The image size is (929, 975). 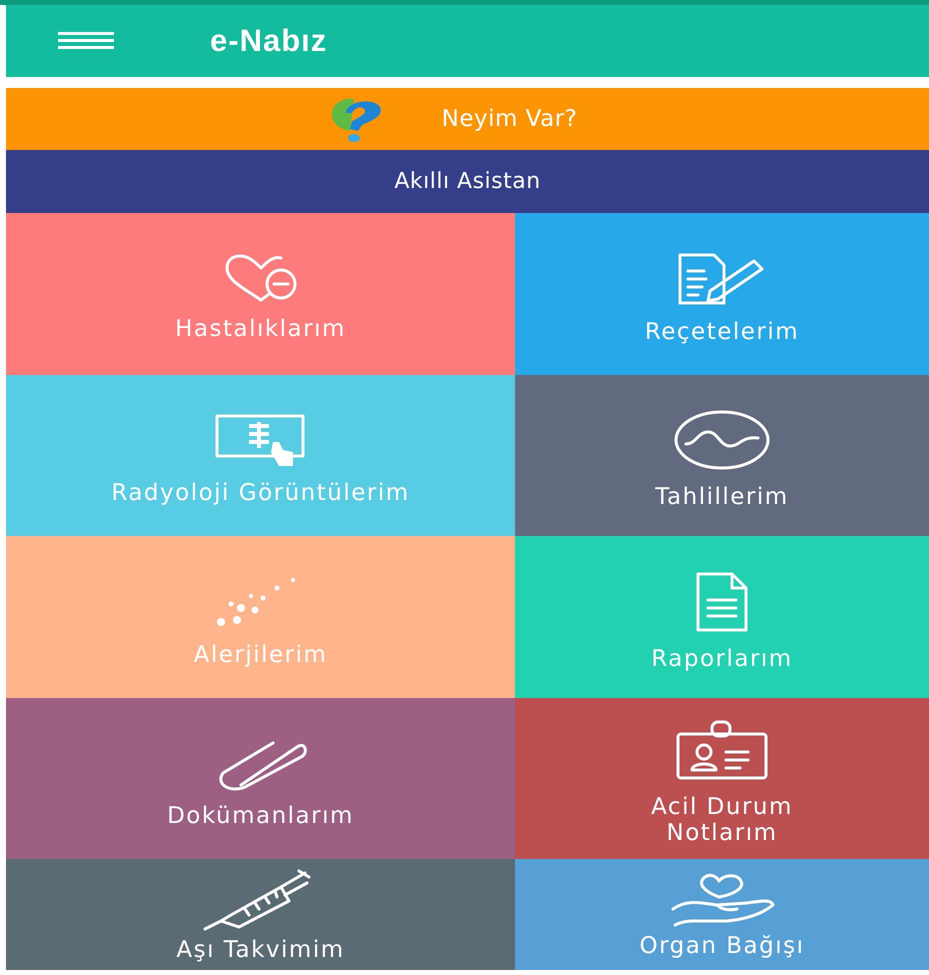 I want to click on menu-tile: Radyoloji Görüntülerim, so click(x=260, y=455).